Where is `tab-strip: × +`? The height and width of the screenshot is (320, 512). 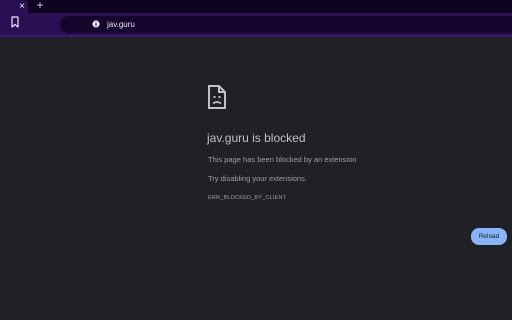 tab-strip: × + is located at coordinates (256, 6).